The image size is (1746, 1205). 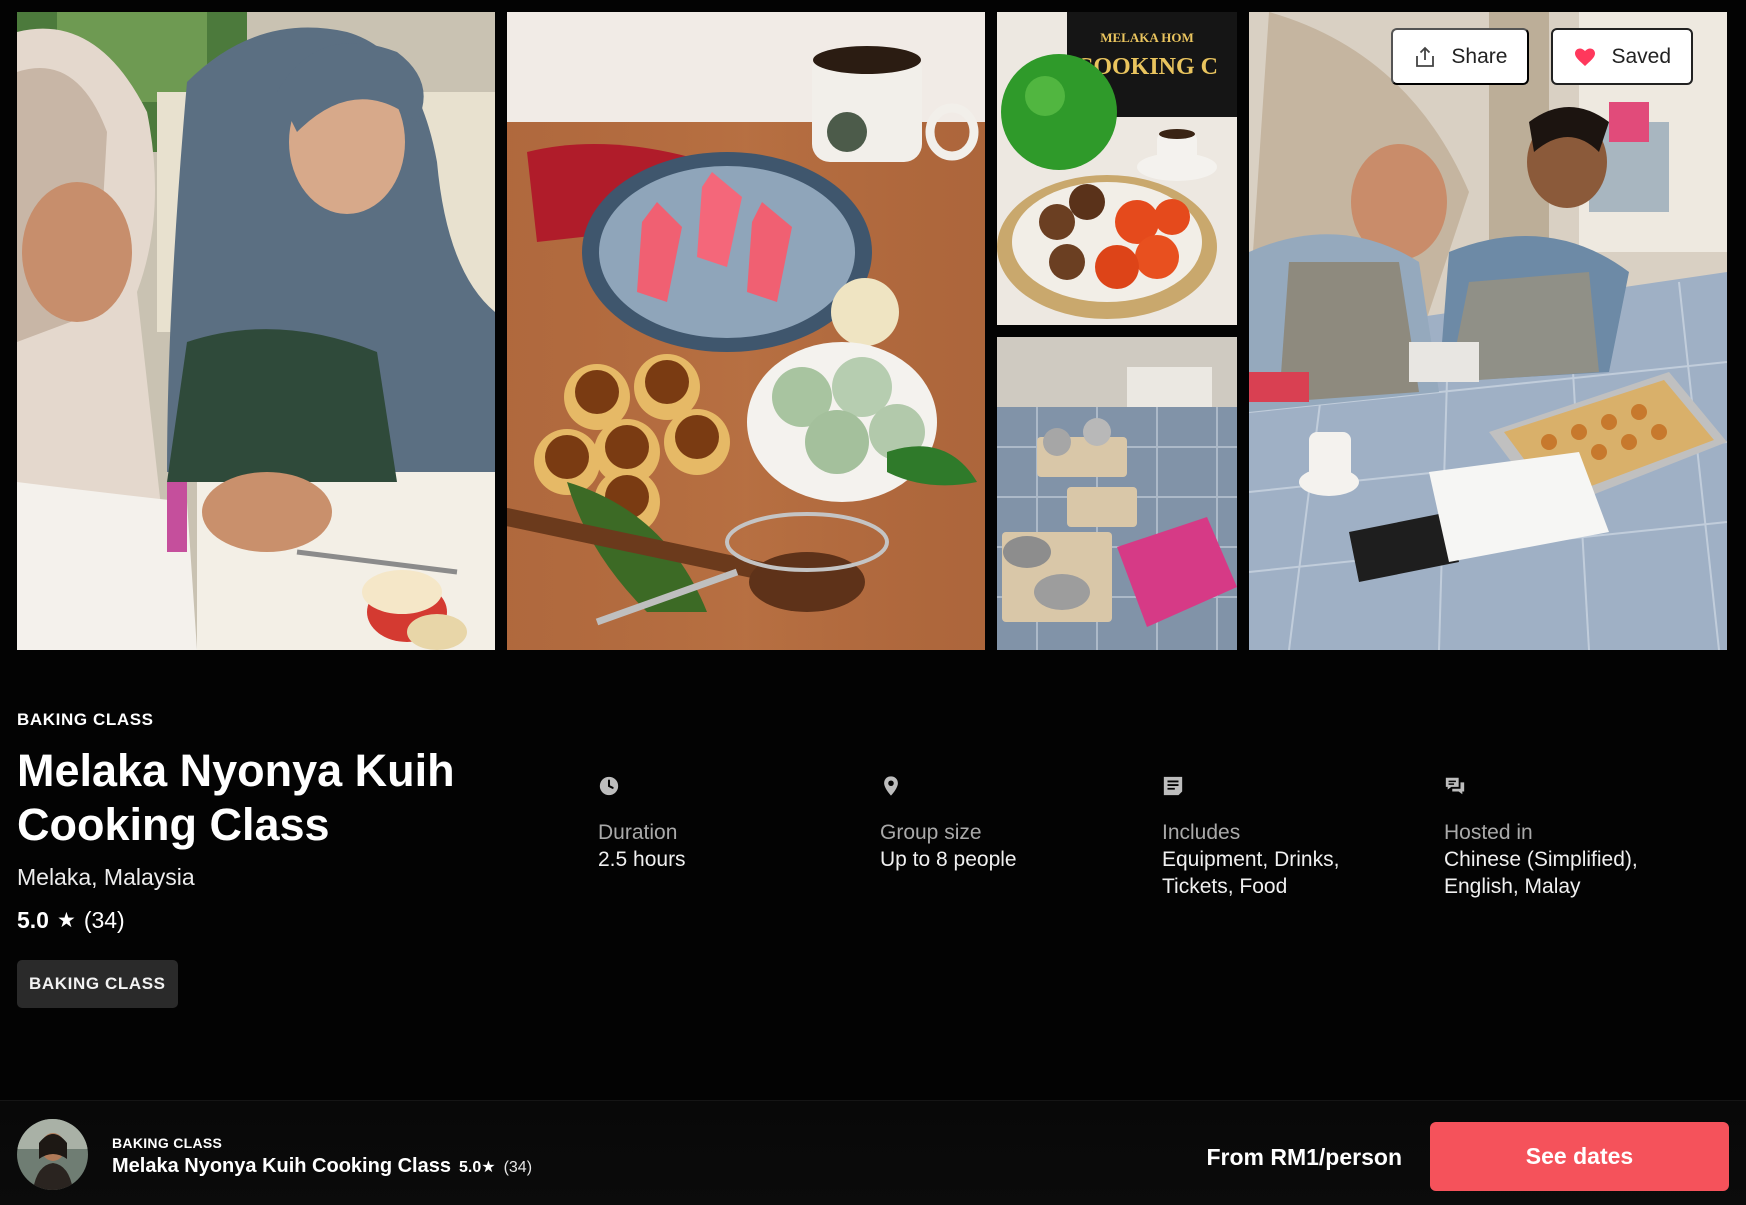 I want to click on saved-button: Saved, so click(x=1622, y=56).